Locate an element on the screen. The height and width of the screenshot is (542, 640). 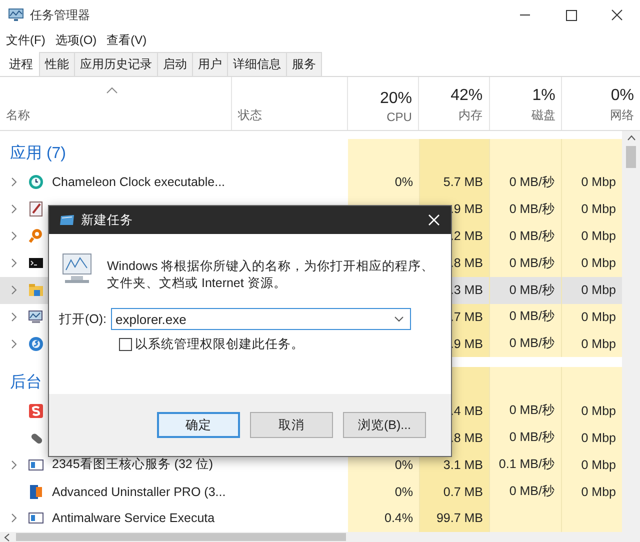
dialog-message-line: 文件夹、文档或 Internet 资源。 is located at coordinates (196, 283).